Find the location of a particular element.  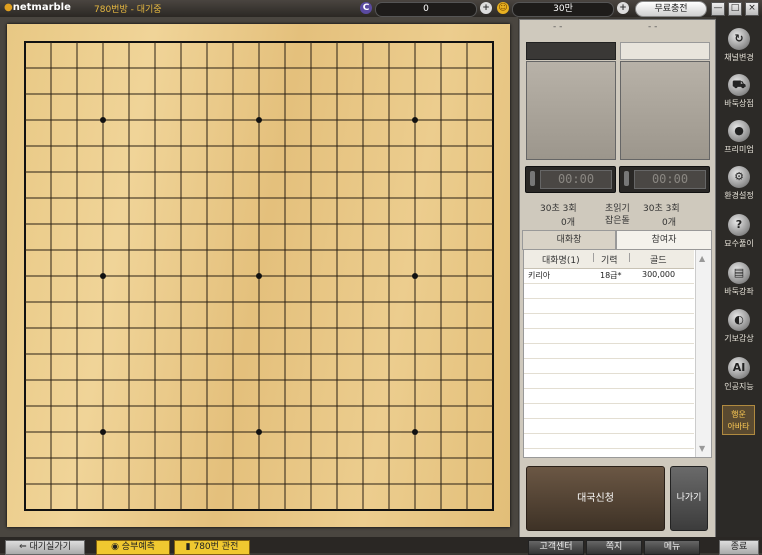

row-gold: 300,000 is located at coordinates (659, 274).